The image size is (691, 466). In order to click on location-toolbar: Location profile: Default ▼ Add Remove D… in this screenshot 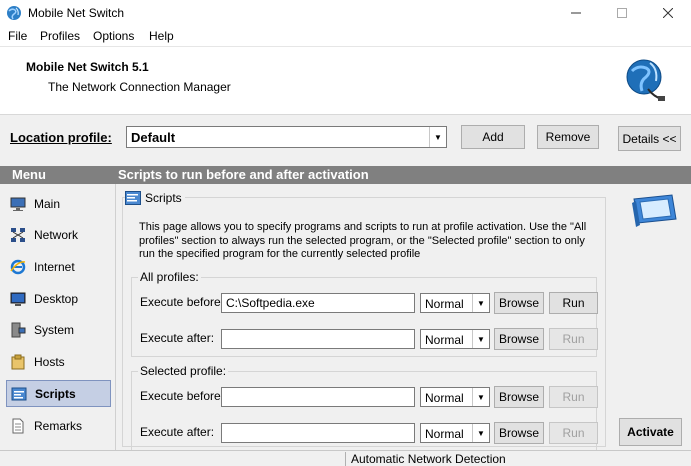, I will do `click(345, 140)`.